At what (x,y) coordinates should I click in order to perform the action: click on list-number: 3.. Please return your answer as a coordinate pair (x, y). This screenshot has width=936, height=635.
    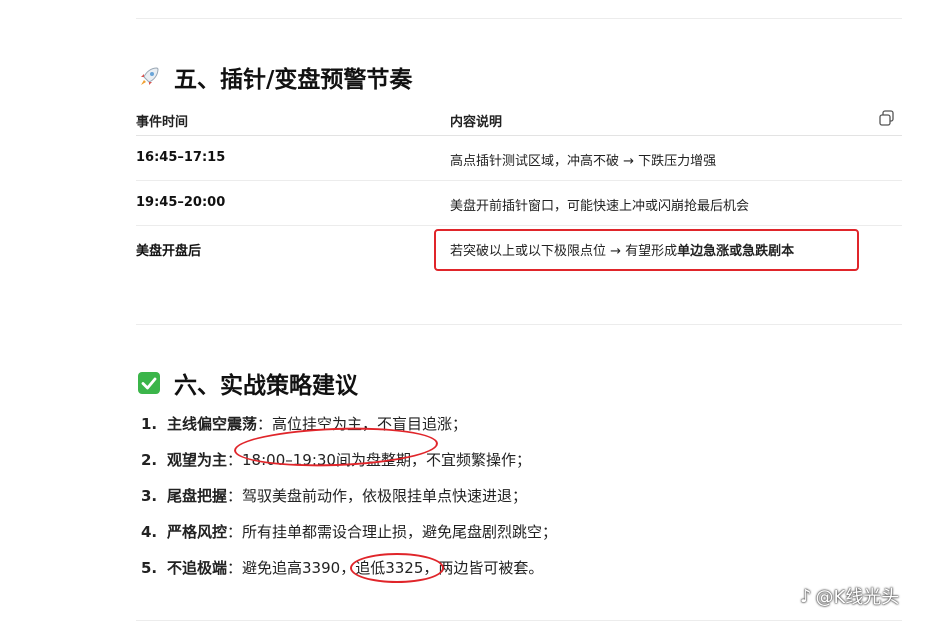
    Looking at the image, I should click on (149, 496).